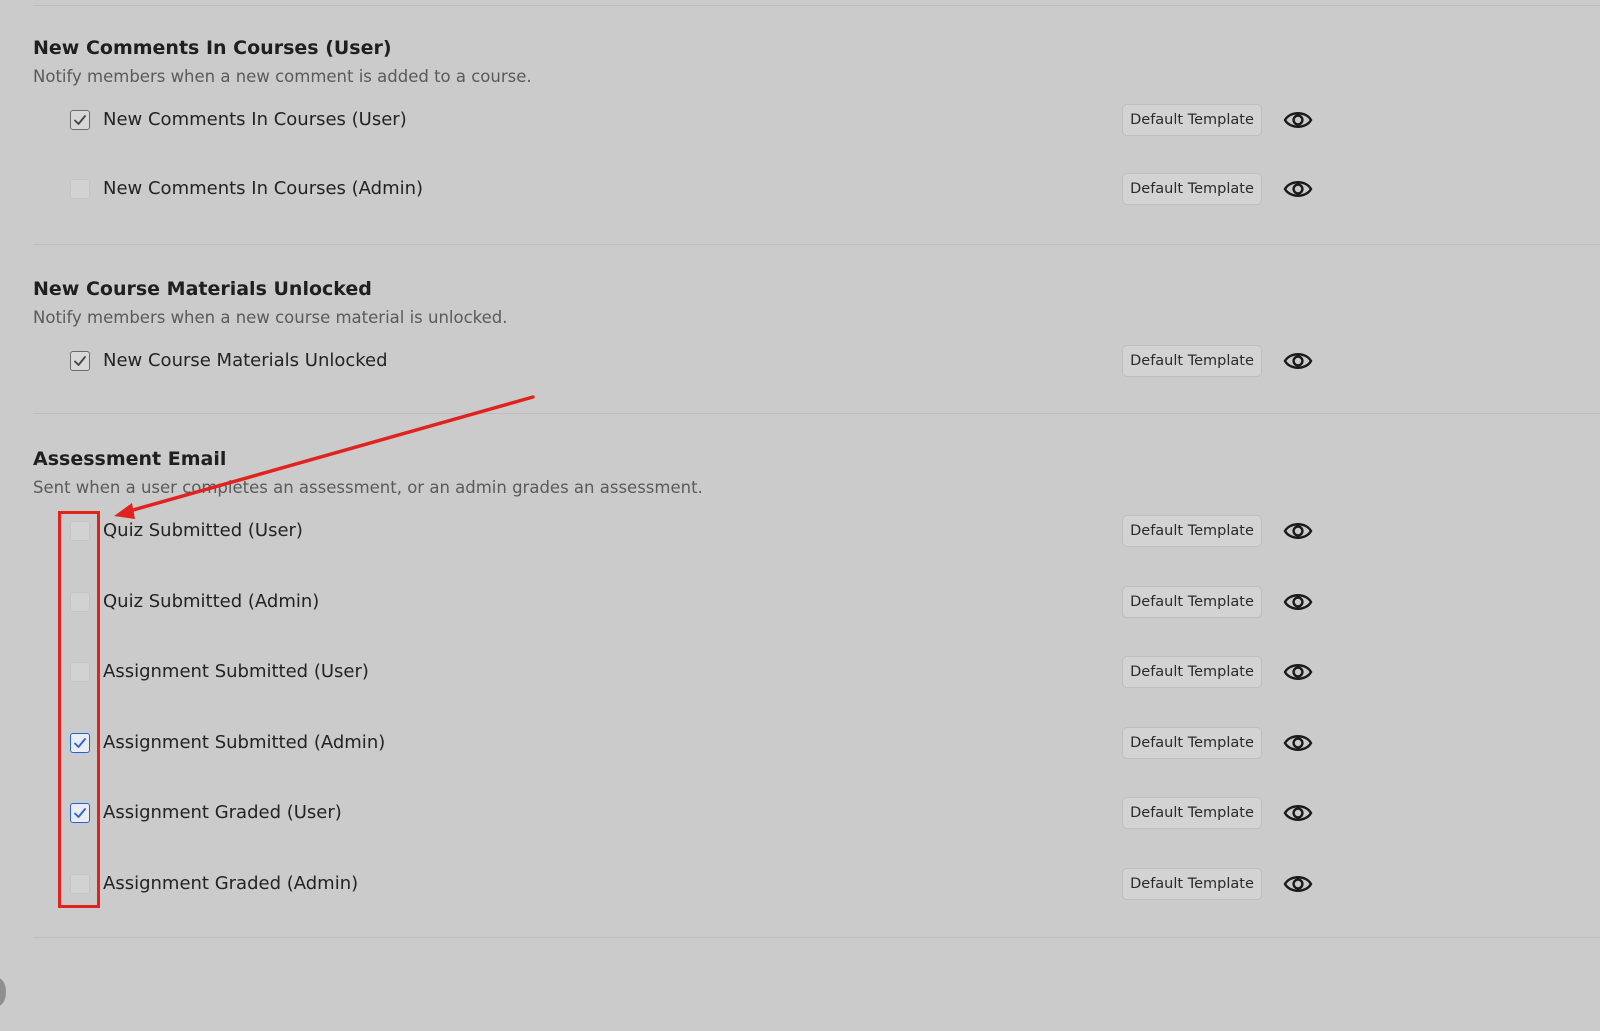  Describe the element at coordinates (263, 188) in the screenshot. I see `notification-label: New Comments In Courses (Admin)` at that location.